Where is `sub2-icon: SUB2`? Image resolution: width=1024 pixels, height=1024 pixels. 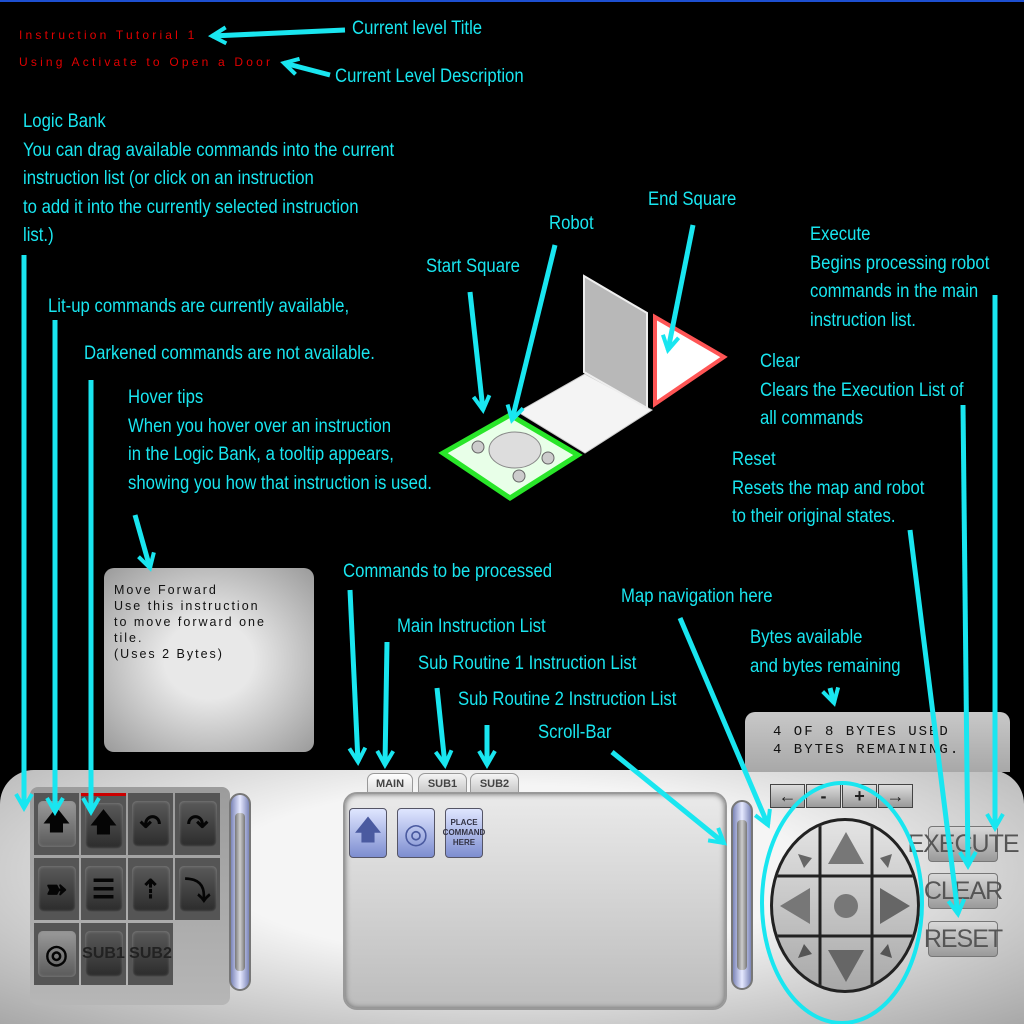
sub2-icon: SUB2 is located at coordinates (150, 954).